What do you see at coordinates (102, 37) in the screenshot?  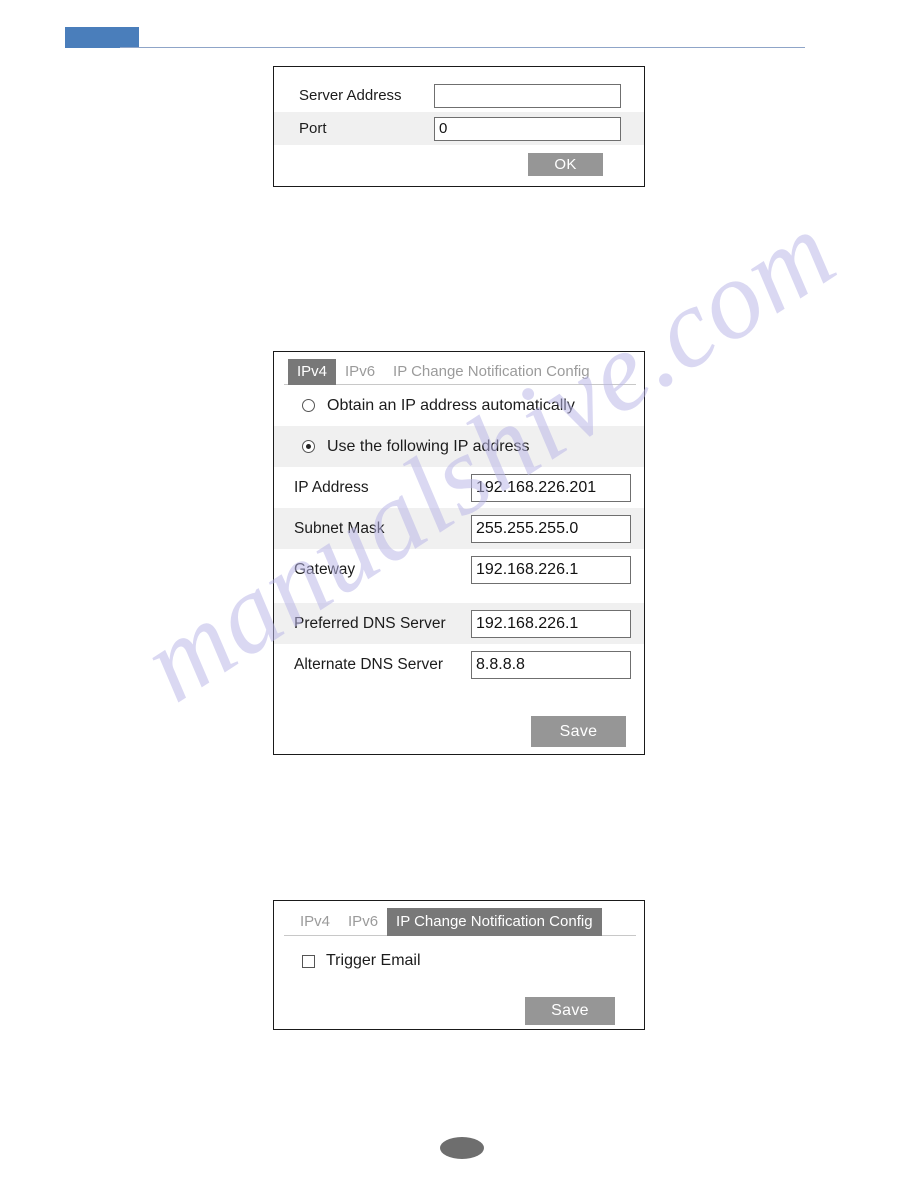 I see `header-accent-bar` at bounding box center [102, 37].